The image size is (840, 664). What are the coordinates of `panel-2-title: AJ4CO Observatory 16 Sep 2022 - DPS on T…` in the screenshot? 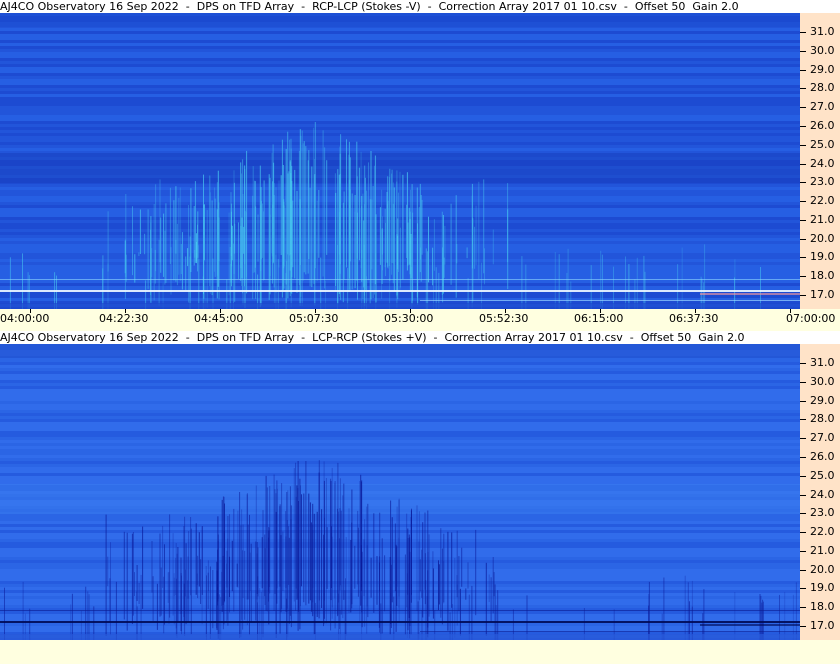 It's located at (420, 337).